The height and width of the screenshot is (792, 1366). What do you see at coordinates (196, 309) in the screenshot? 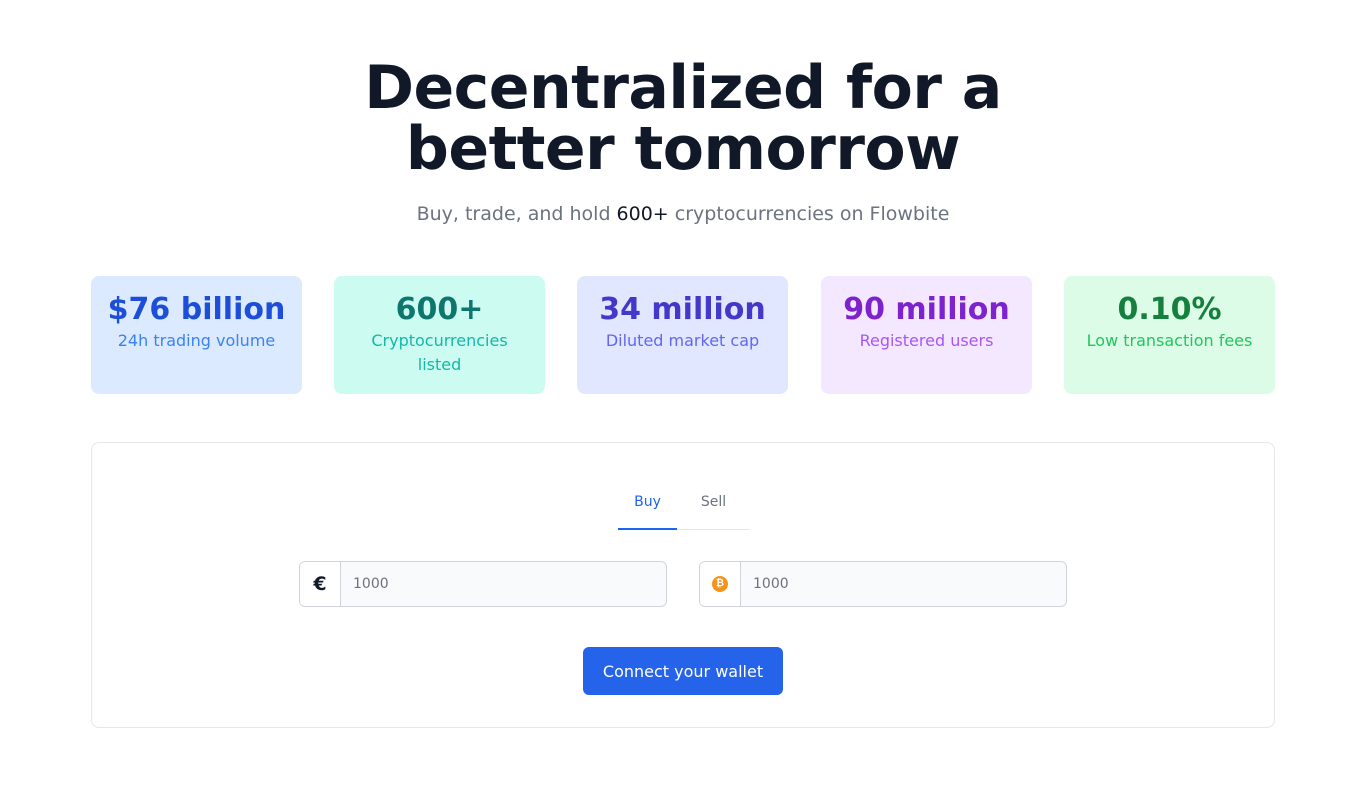
I see `stat-value: $76 billion` at bounding box center [196, 309].